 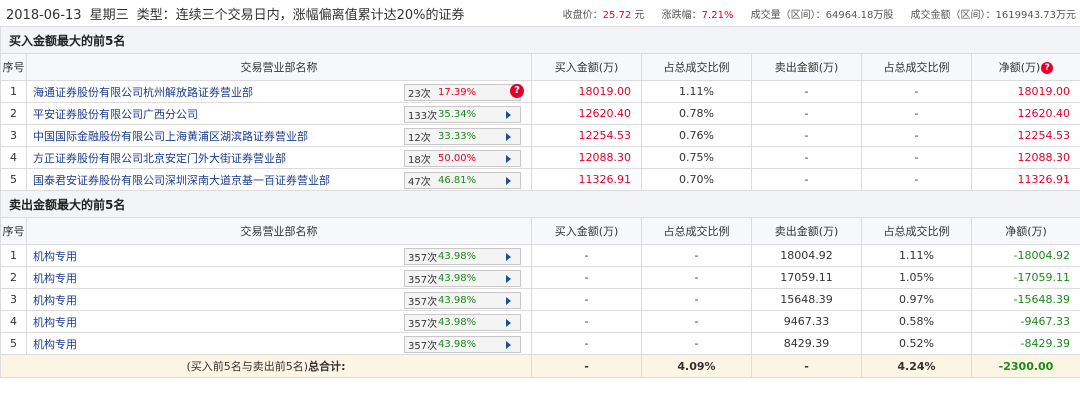 I want to click on appearance-count: 18次, so click(x=419, y=160).